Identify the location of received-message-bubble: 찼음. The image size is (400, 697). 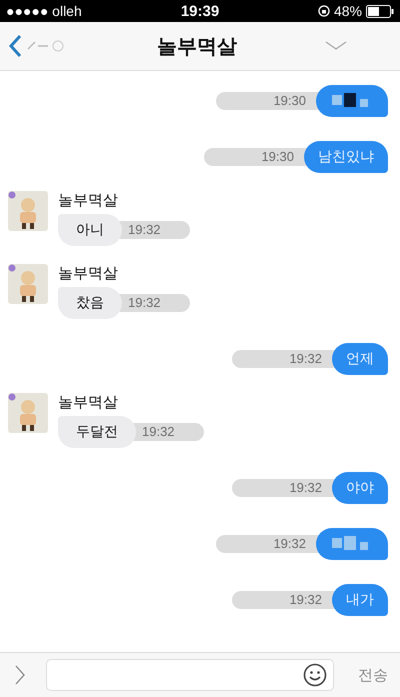
(90, 303).